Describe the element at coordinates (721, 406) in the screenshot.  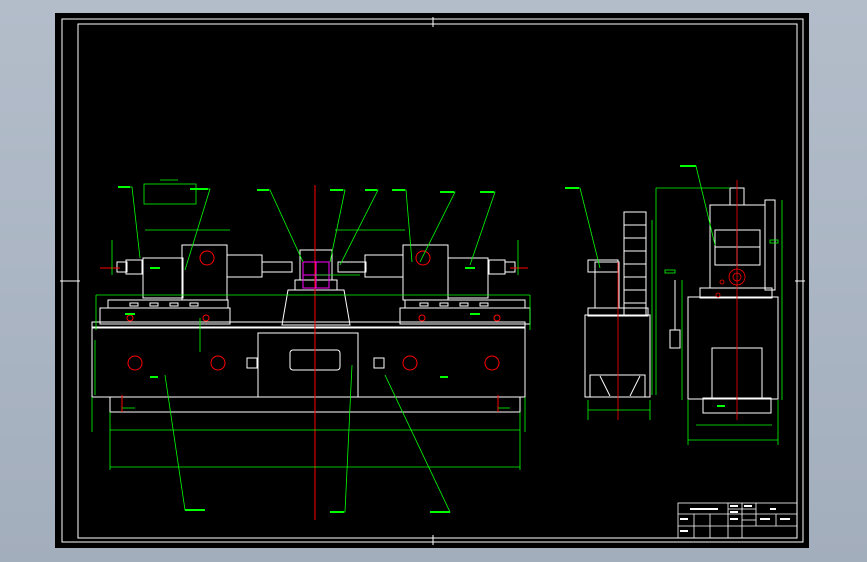
I see `side-right-mark` at that location.